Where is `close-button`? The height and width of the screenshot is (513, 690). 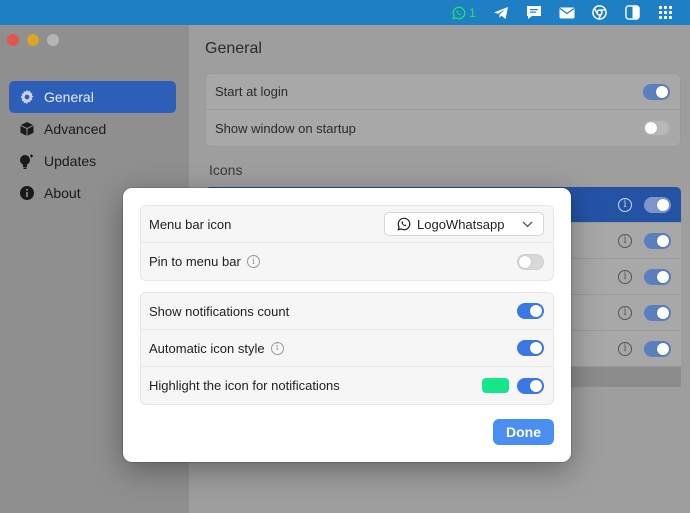
close-button is located at coordinates (13, 40).